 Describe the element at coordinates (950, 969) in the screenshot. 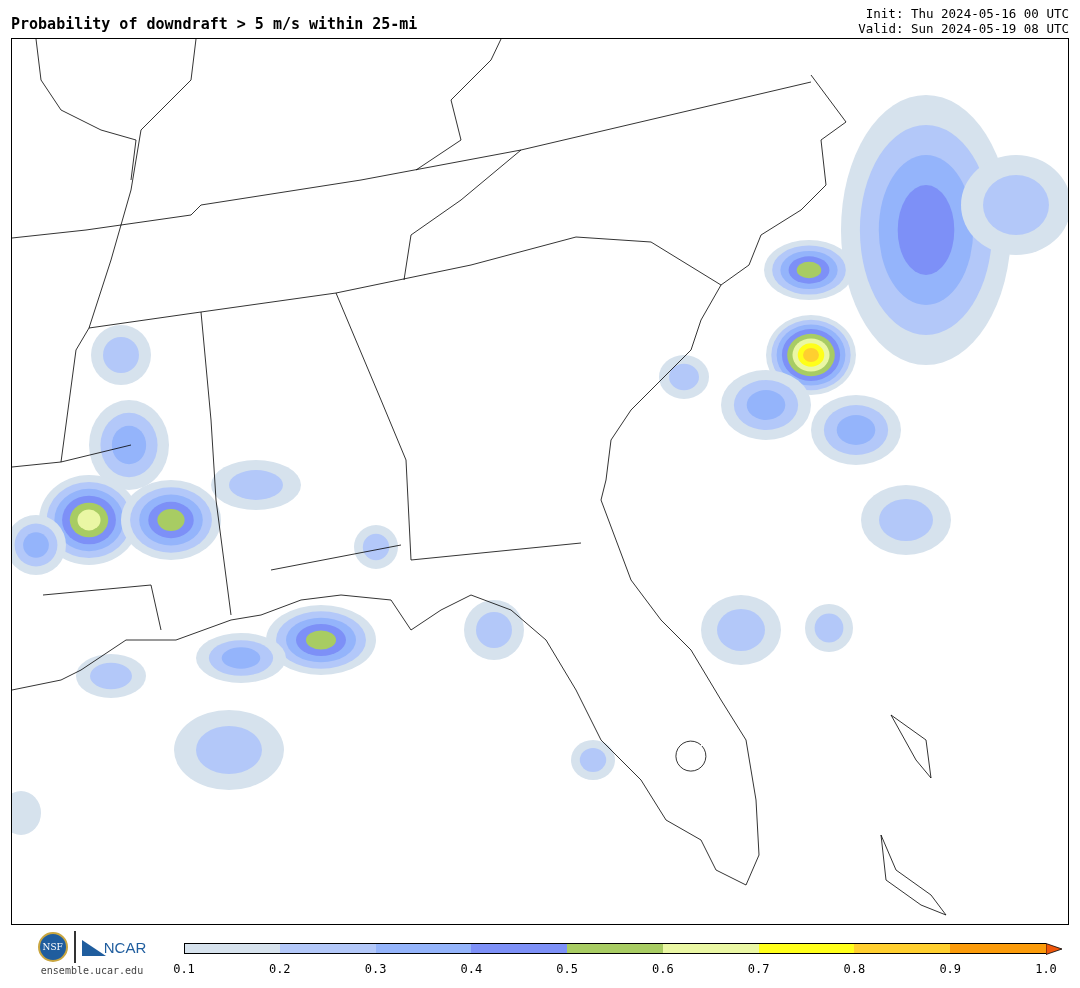

I see `colorbar-tick-label: 0.9` at that location.